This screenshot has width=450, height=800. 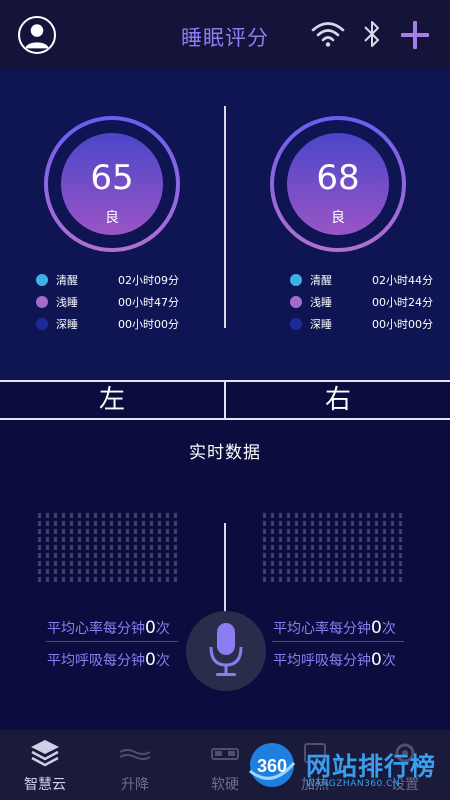 I want to click on right-heart-rate: 平均心率每分钟0次, so click(x=334, y=628).